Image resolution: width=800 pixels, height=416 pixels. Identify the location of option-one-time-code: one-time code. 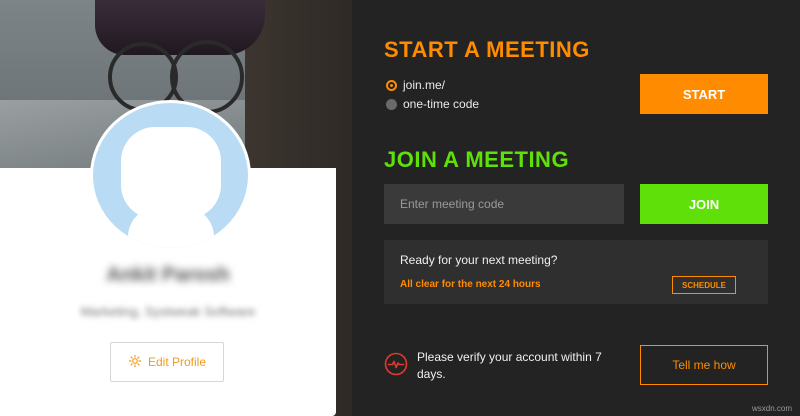
(432, 104).